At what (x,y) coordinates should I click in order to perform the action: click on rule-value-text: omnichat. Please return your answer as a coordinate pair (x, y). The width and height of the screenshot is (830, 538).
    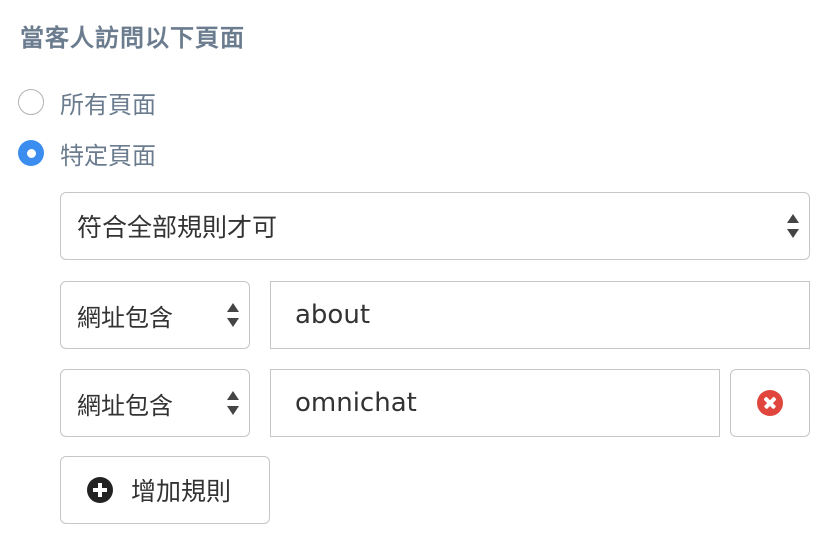
    Looking at the image, I should click on (356, 403).